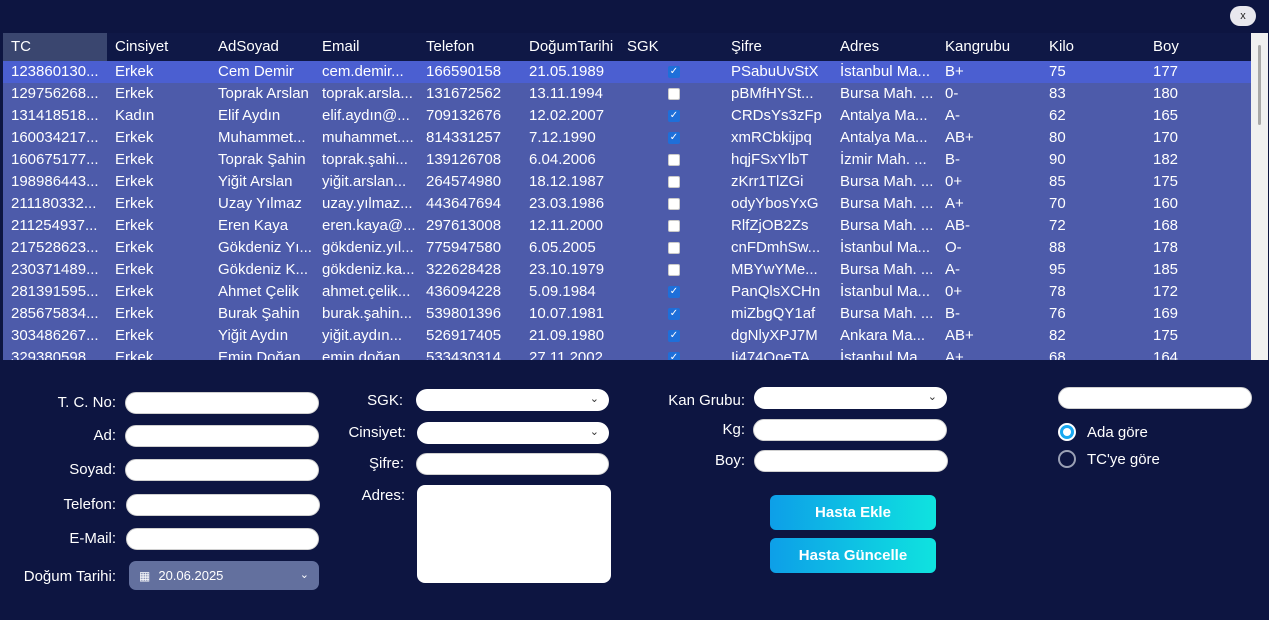 The width and height of the screenshot is (1269, 620). I want to click on table-cell: 709132676, so click(469, 116).